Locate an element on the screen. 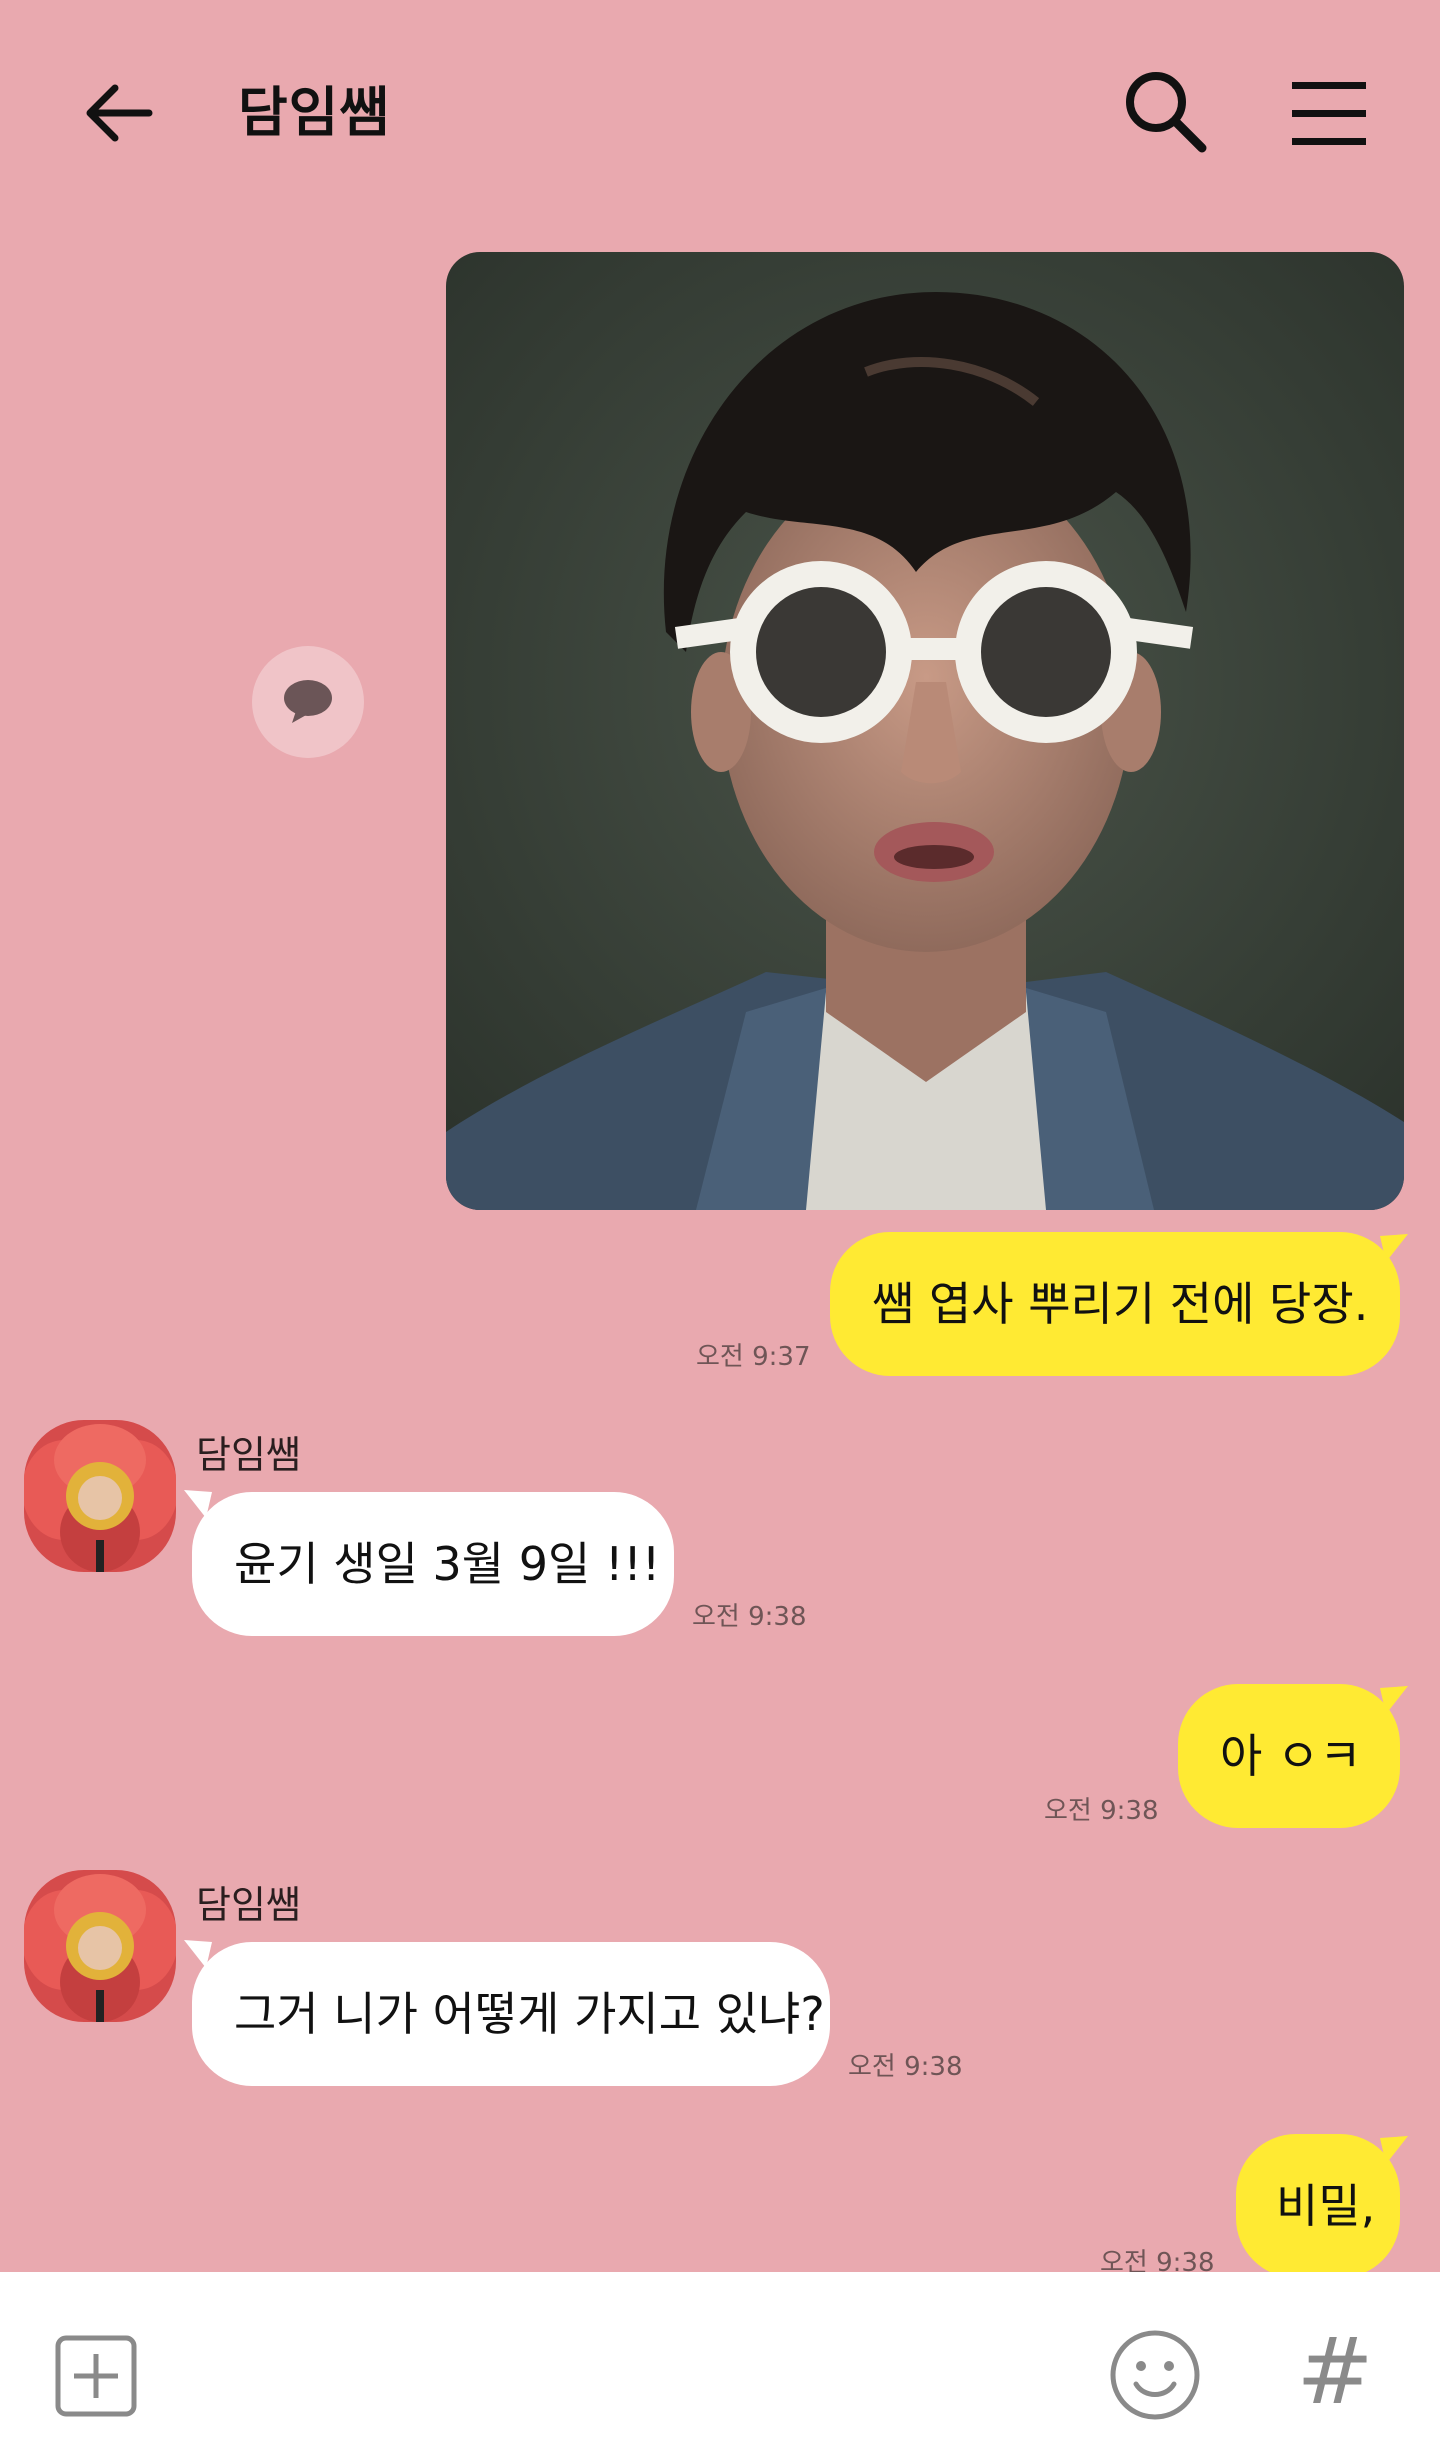 The image size is (1440, 2464). sent-message-bubble: 비밀, is located at coordinates (1318, 2206).